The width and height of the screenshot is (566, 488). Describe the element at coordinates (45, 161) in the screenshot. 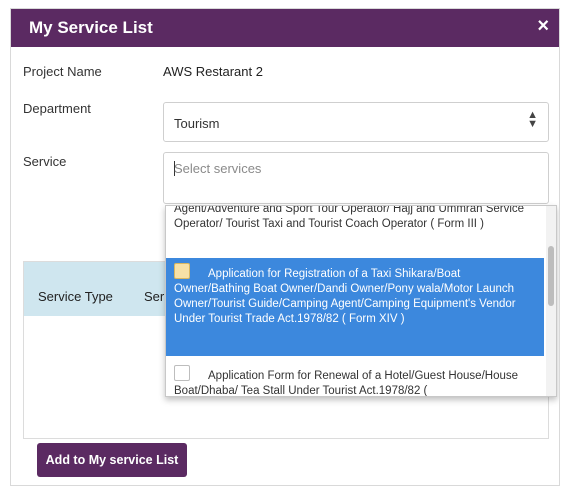

I see `service-label: Service` at that location.